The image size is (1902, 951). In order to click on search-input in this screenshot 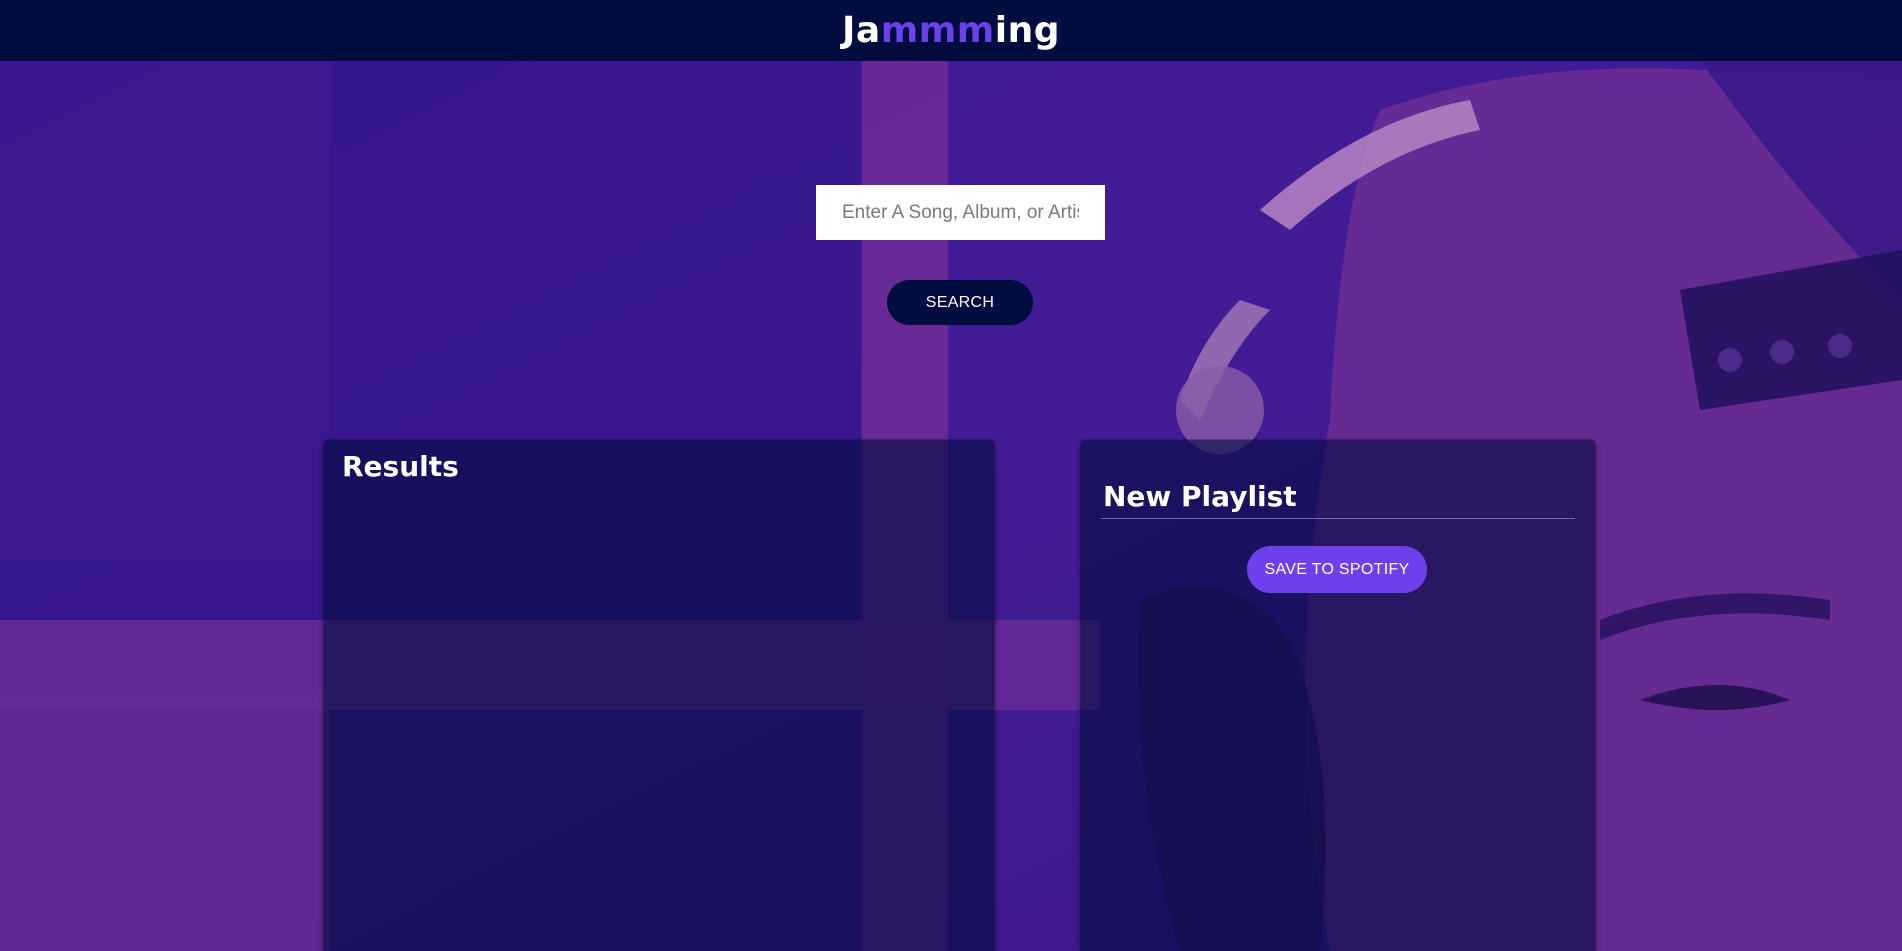, I will do `click(960, 212)`.